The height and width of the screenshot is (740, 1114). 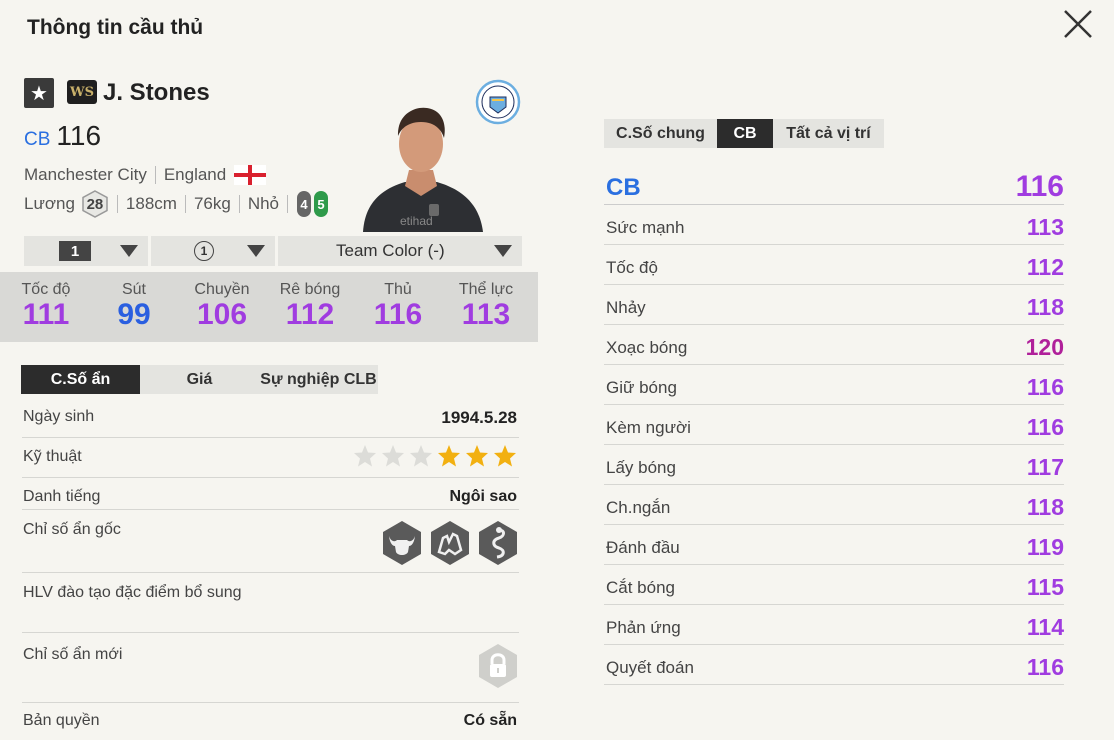 What do you see at coordinates (82, 92) in the screenshot?
I see `season-badge: WS` at bounding box center [82, 92].